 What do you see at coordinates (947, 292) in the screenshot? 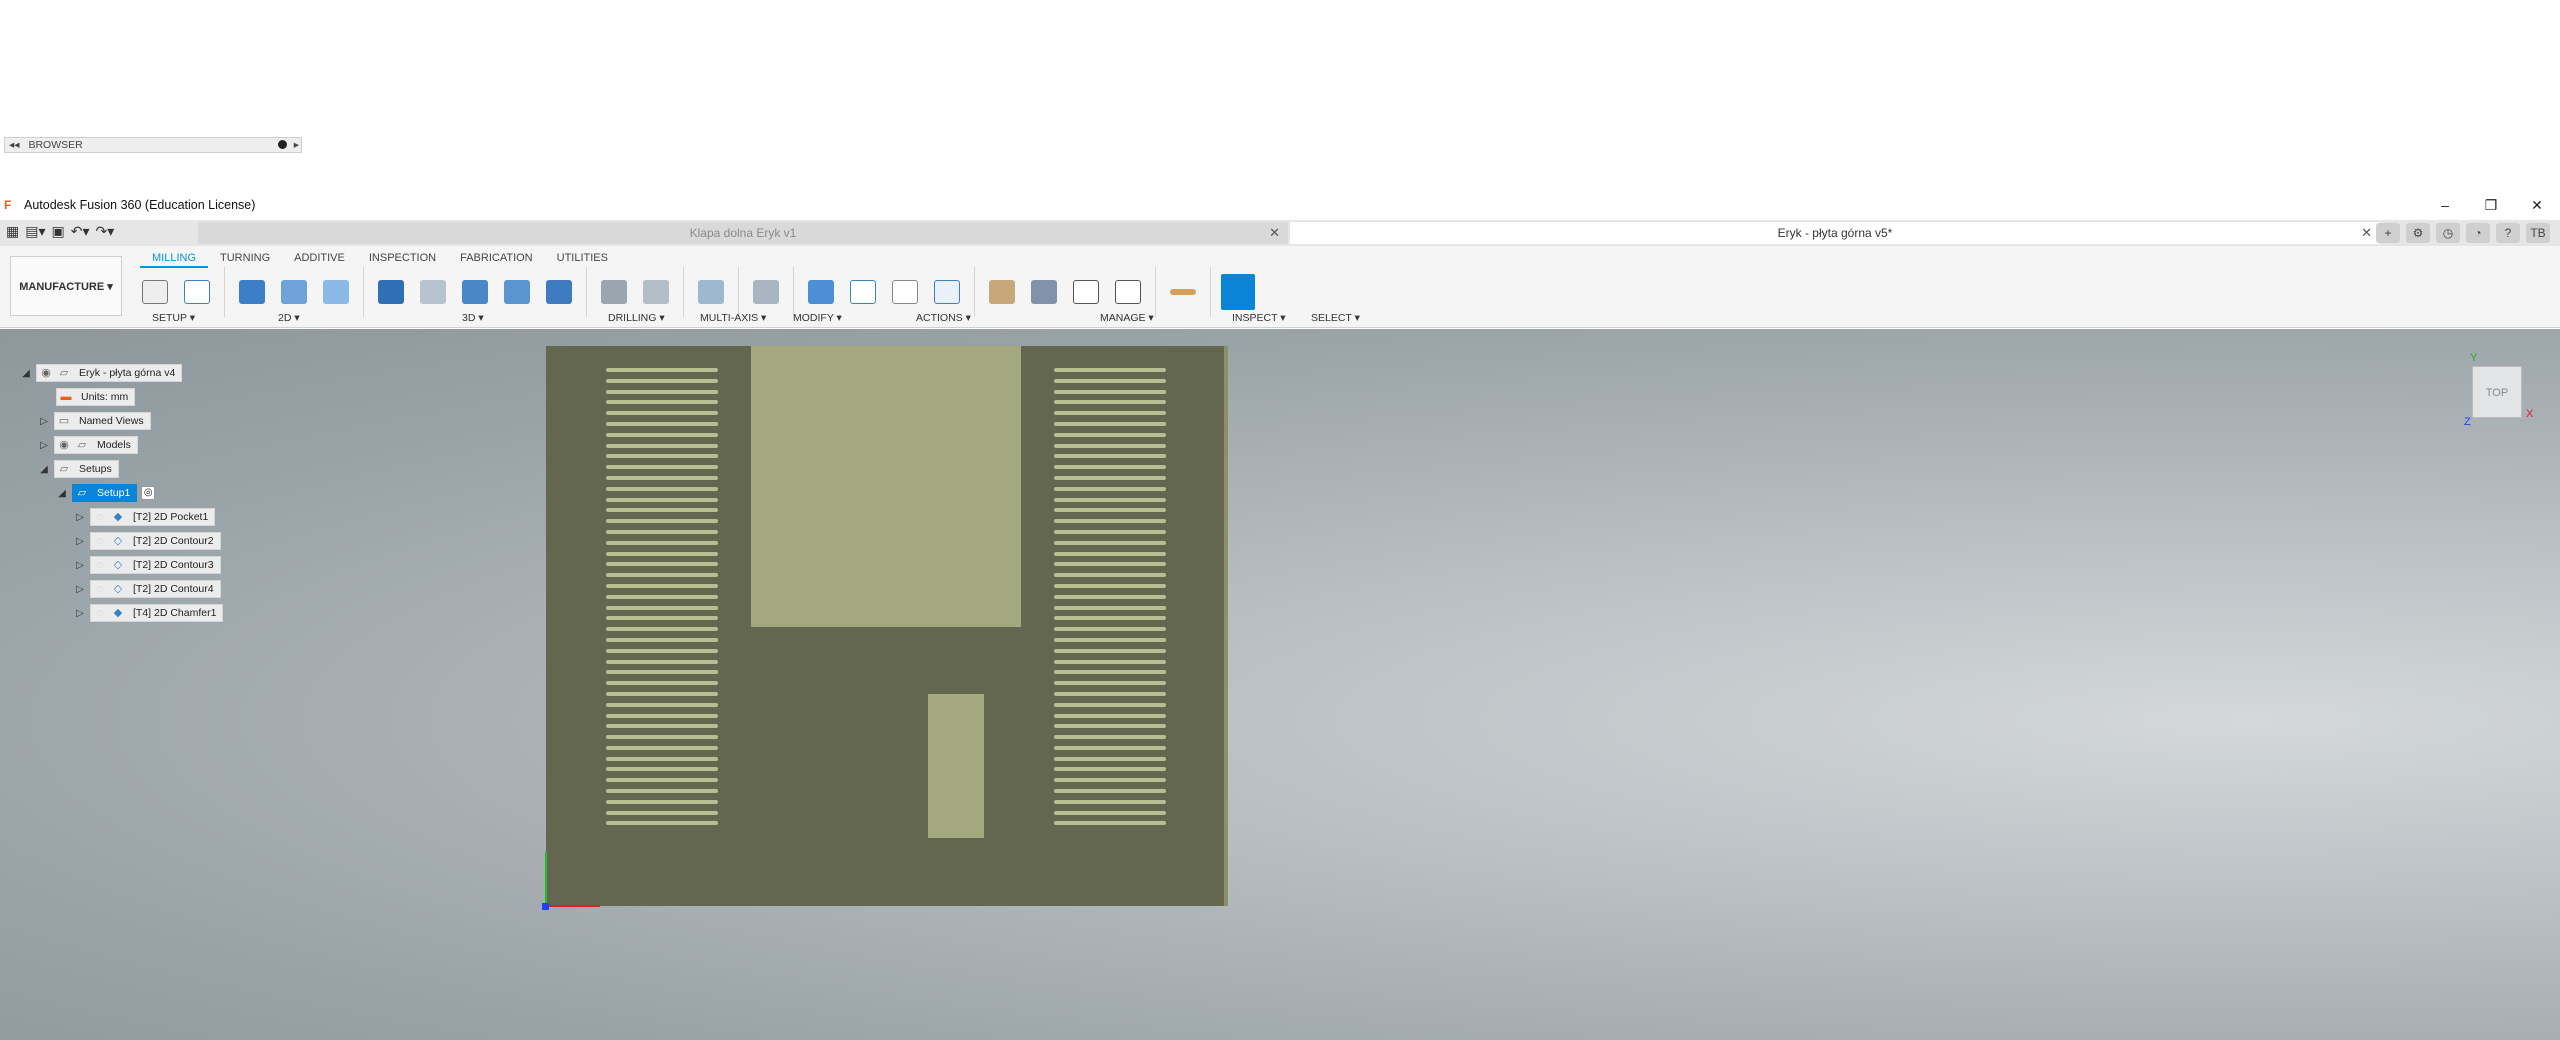
I see `generate-icon` at bounding box center [947, 292].